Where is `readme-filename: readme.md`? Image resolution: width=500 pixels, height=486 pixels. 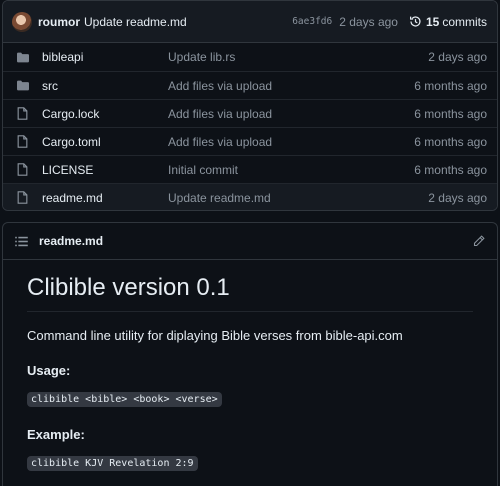 readme-filename: readme.md is located at coordinates (71, 241).